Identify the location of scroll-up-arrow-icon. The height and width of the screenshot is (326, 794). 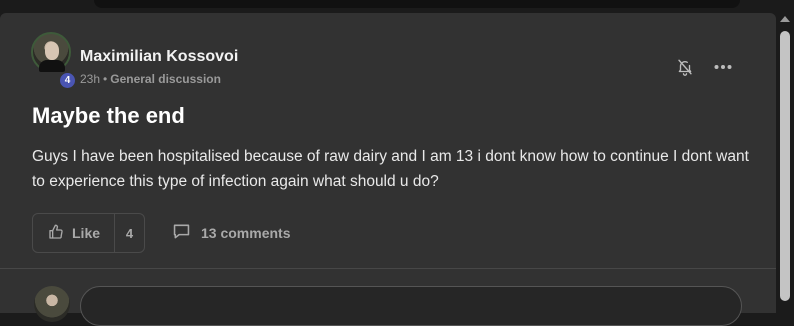
(785, 19).